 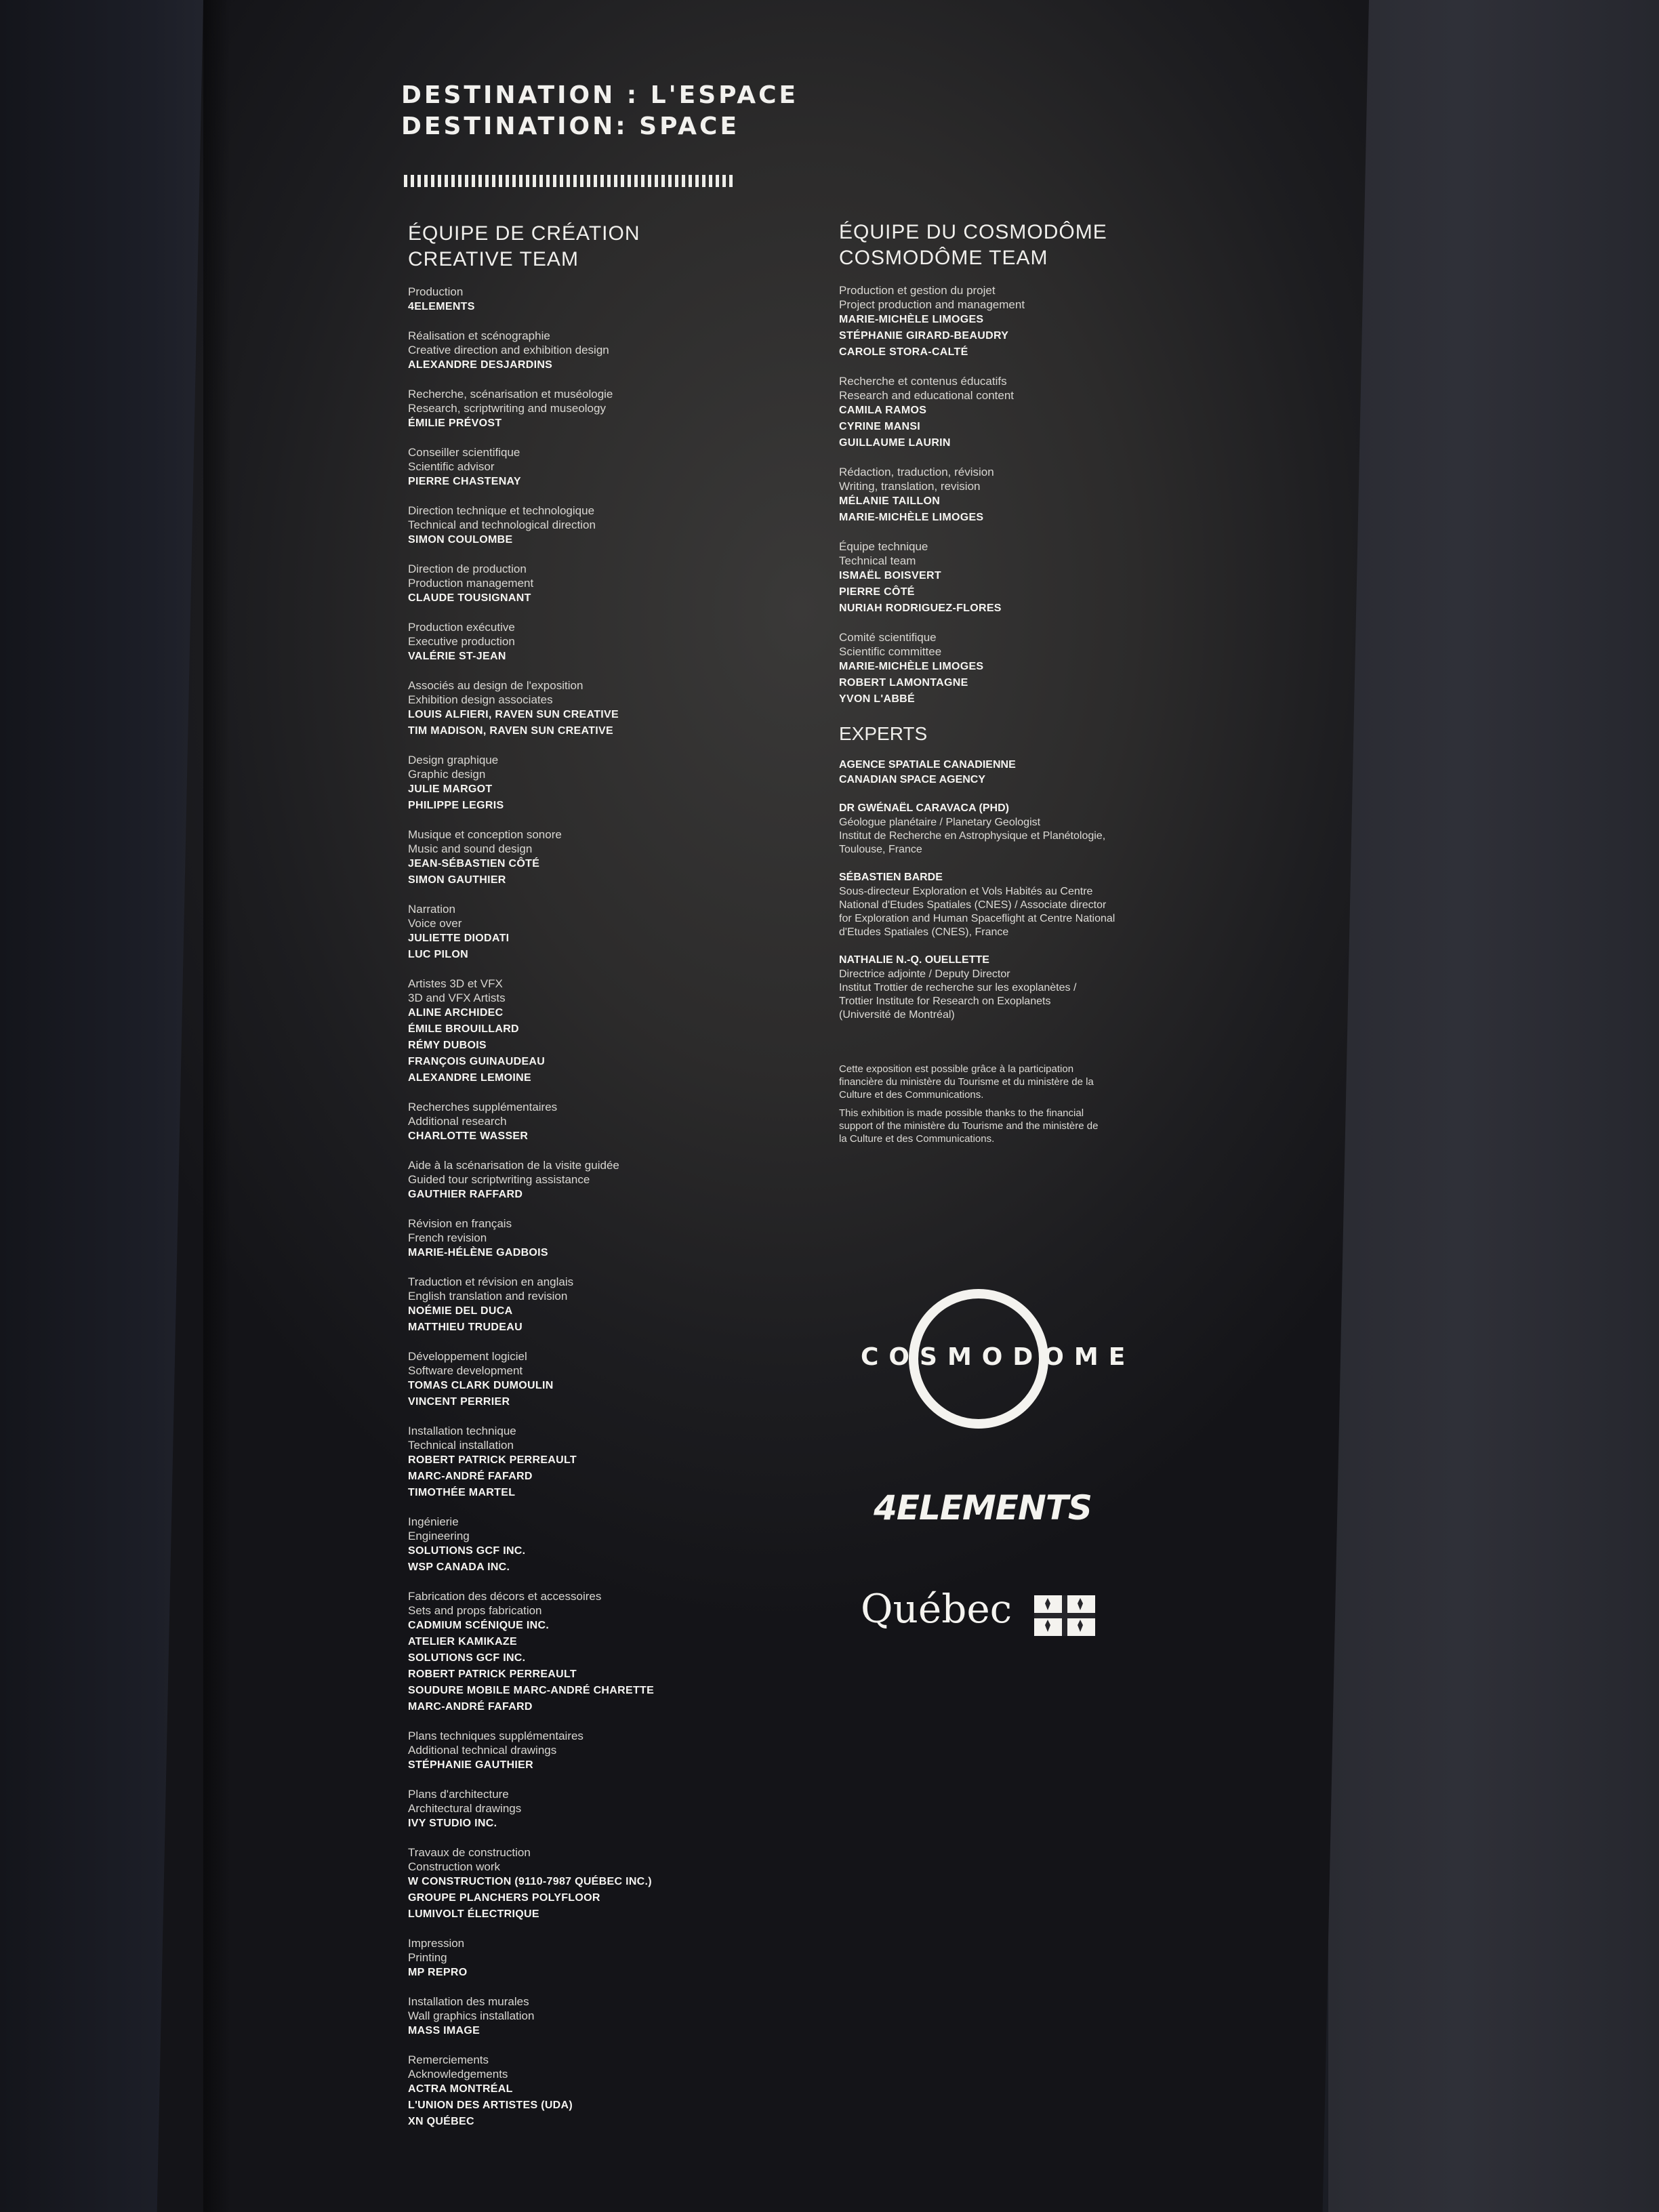 What do you see at coordinates (973, 232) in the screenshot?
I see `cosmodome-heading-fr: ÉQUIPE DU COSMODÔME` at bounding box center [973, 232].